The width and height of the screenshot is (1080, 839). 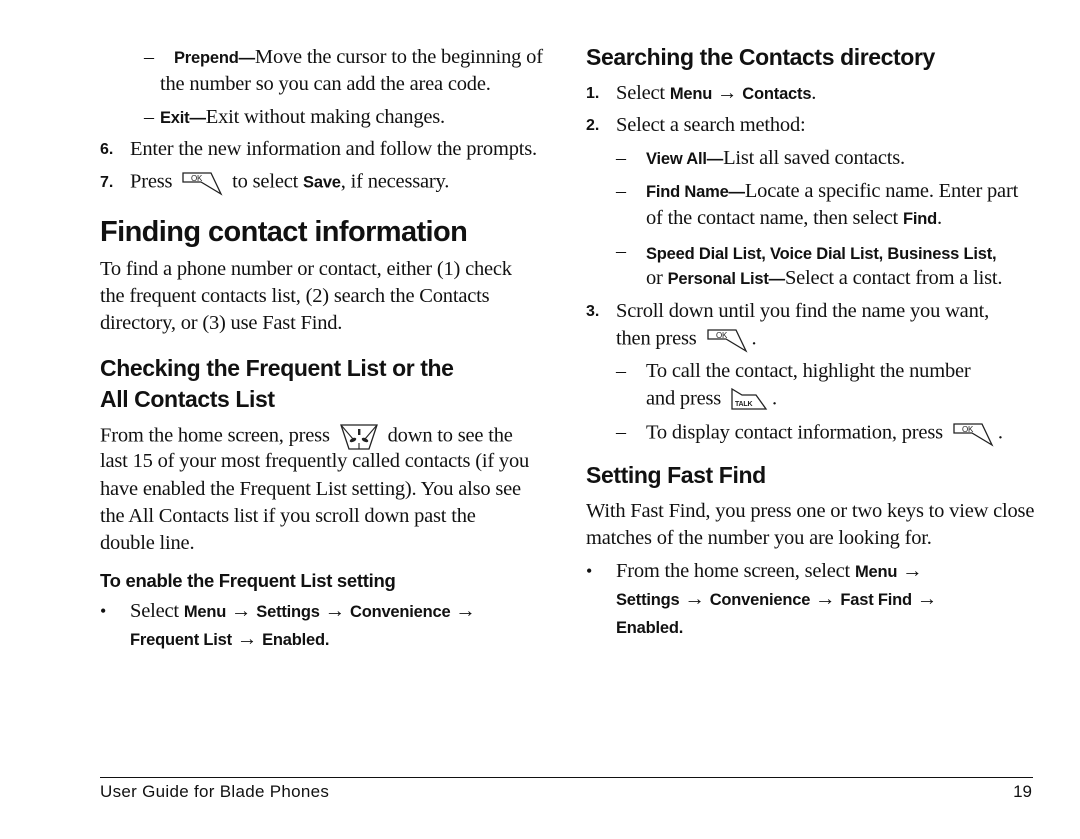 What do you see at coordinates (400, 612) in the screenshot?
I see `path-convenience: Convenience` at bounding box center [400, 612].